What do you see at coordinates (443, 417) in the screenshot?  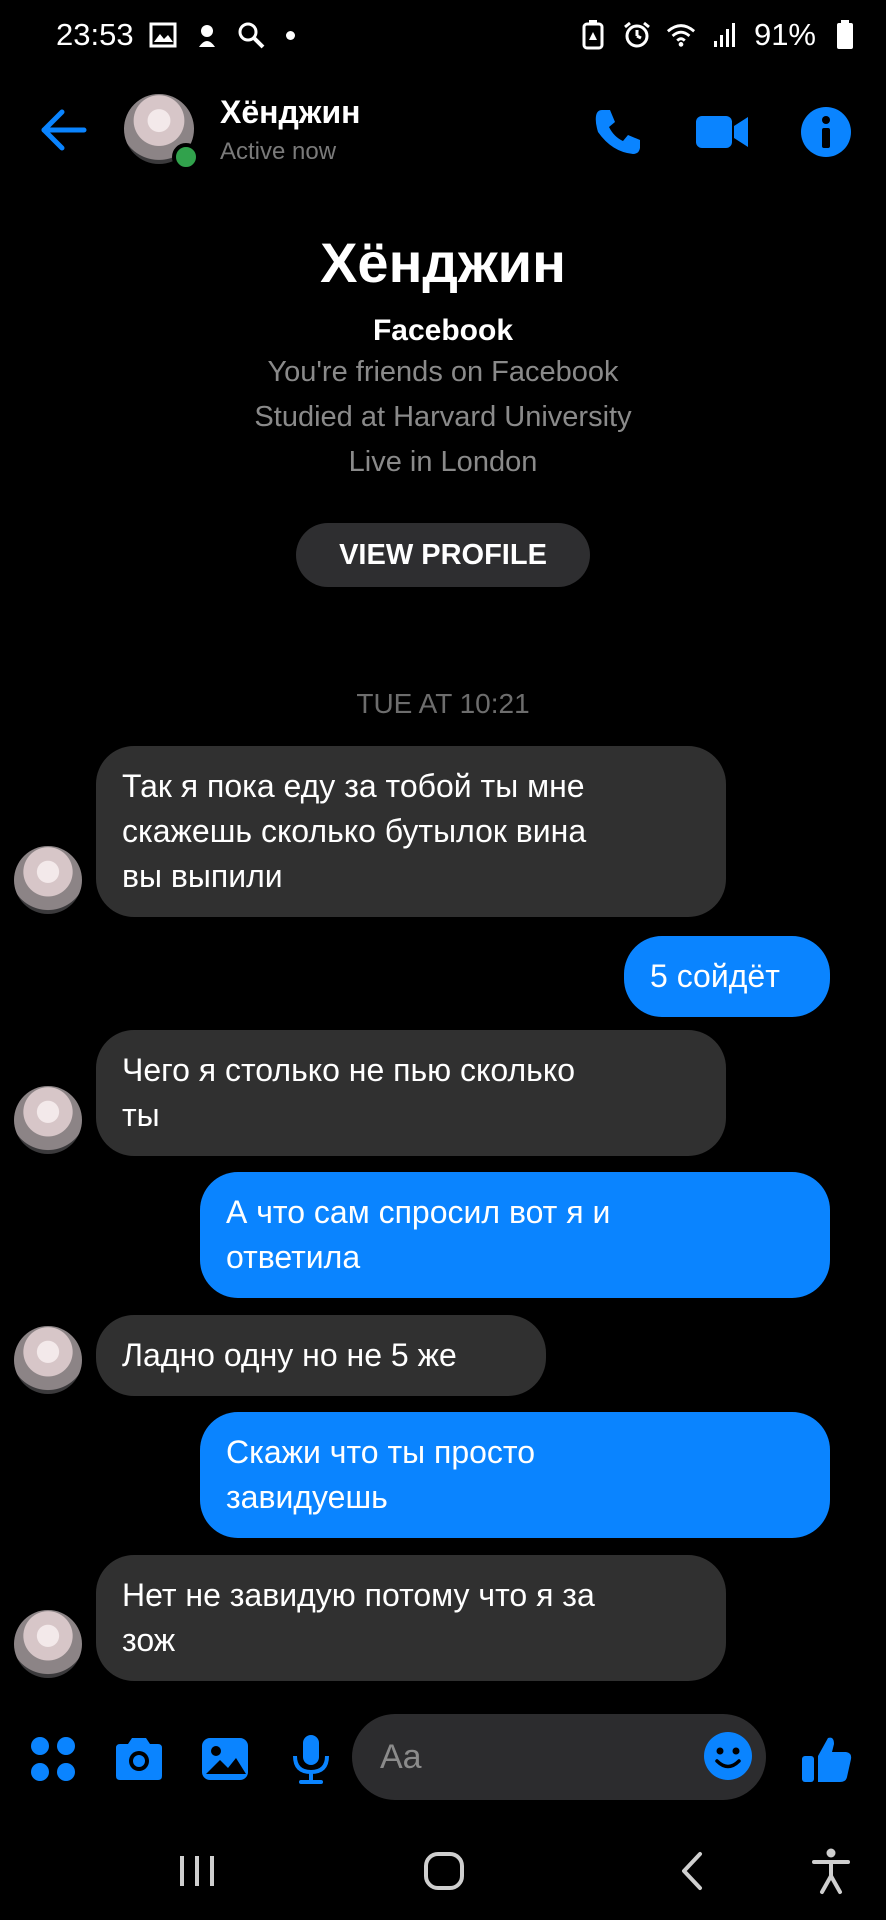 I see `profile-education-line: Studied at Harvard University` at bounding box center [443, 417].